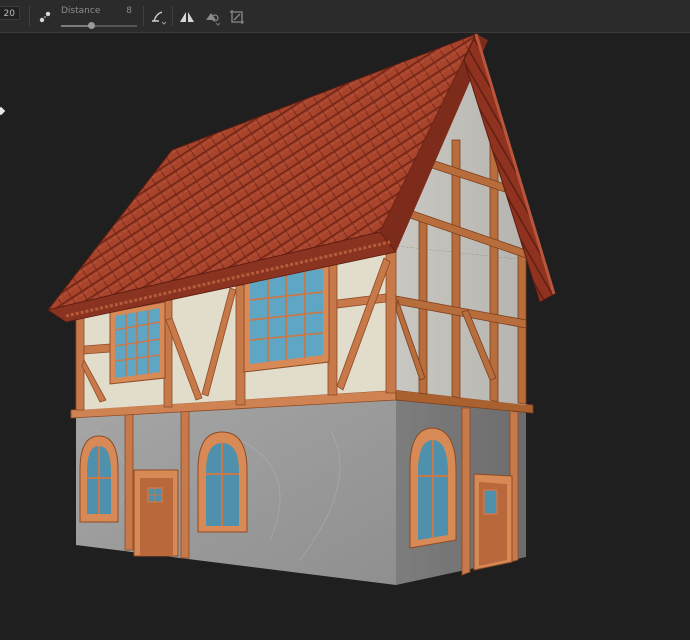 The image size is (690, 640). Describe the element at coordinates (222, 482) in the screenshot. I see `arched-window-center` at that location.